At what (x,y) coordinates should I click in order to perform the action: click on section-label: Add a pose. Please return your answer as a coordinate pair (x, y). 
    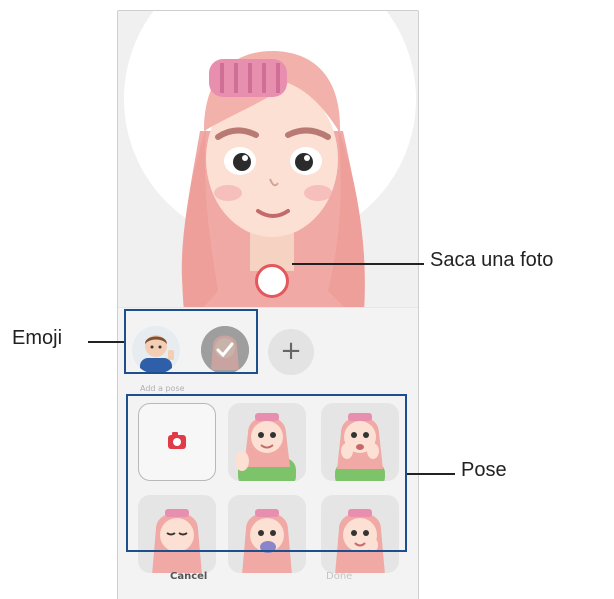
    Looking at the image, I should click on (162, 388).